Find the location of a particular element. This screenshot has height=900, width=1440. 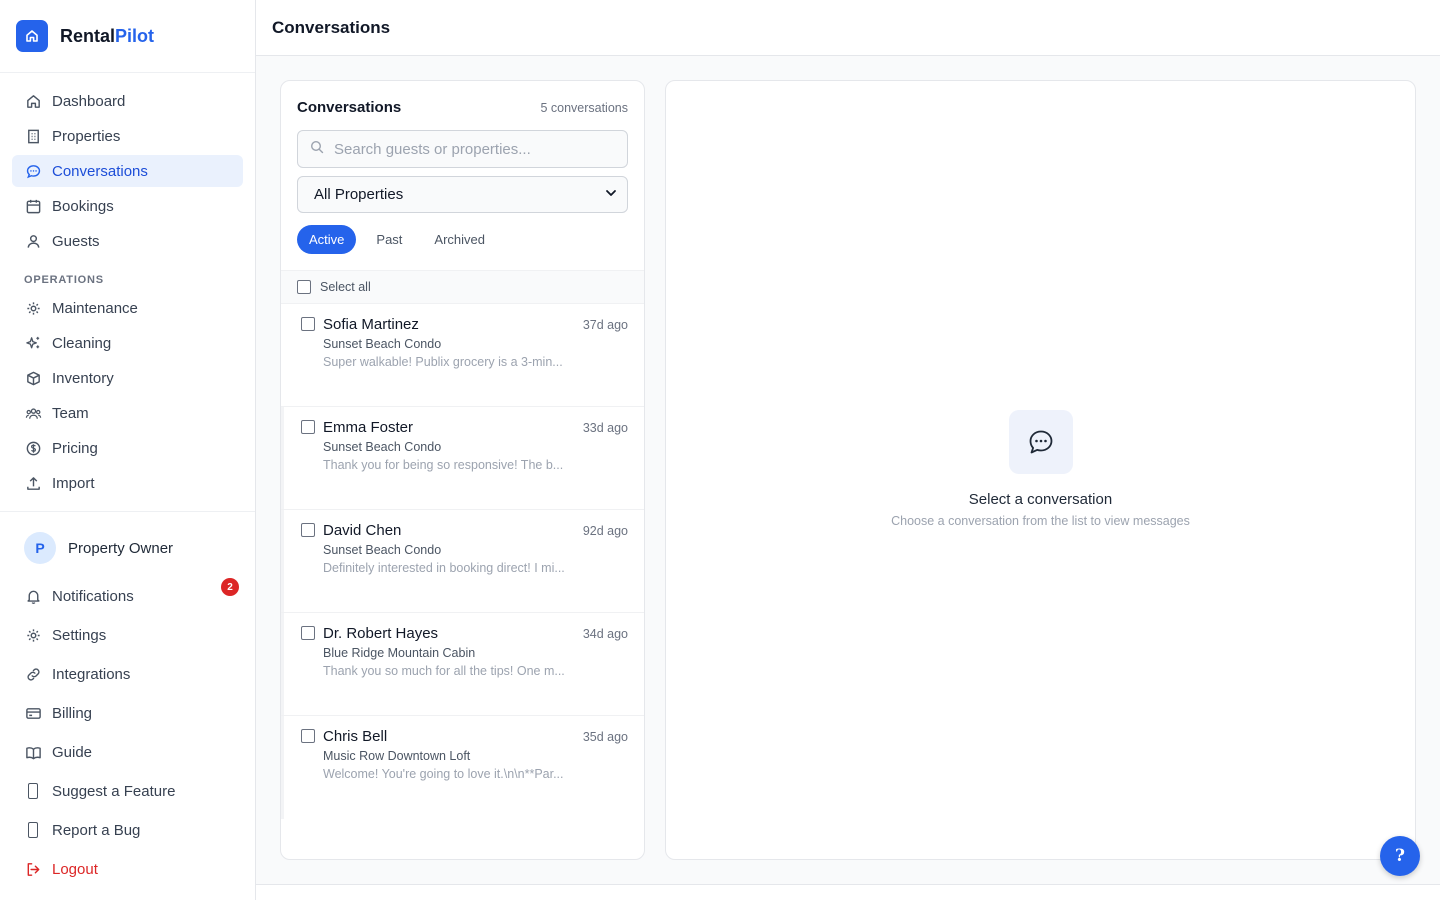

upload-icon is located at coordinates (33, 483).